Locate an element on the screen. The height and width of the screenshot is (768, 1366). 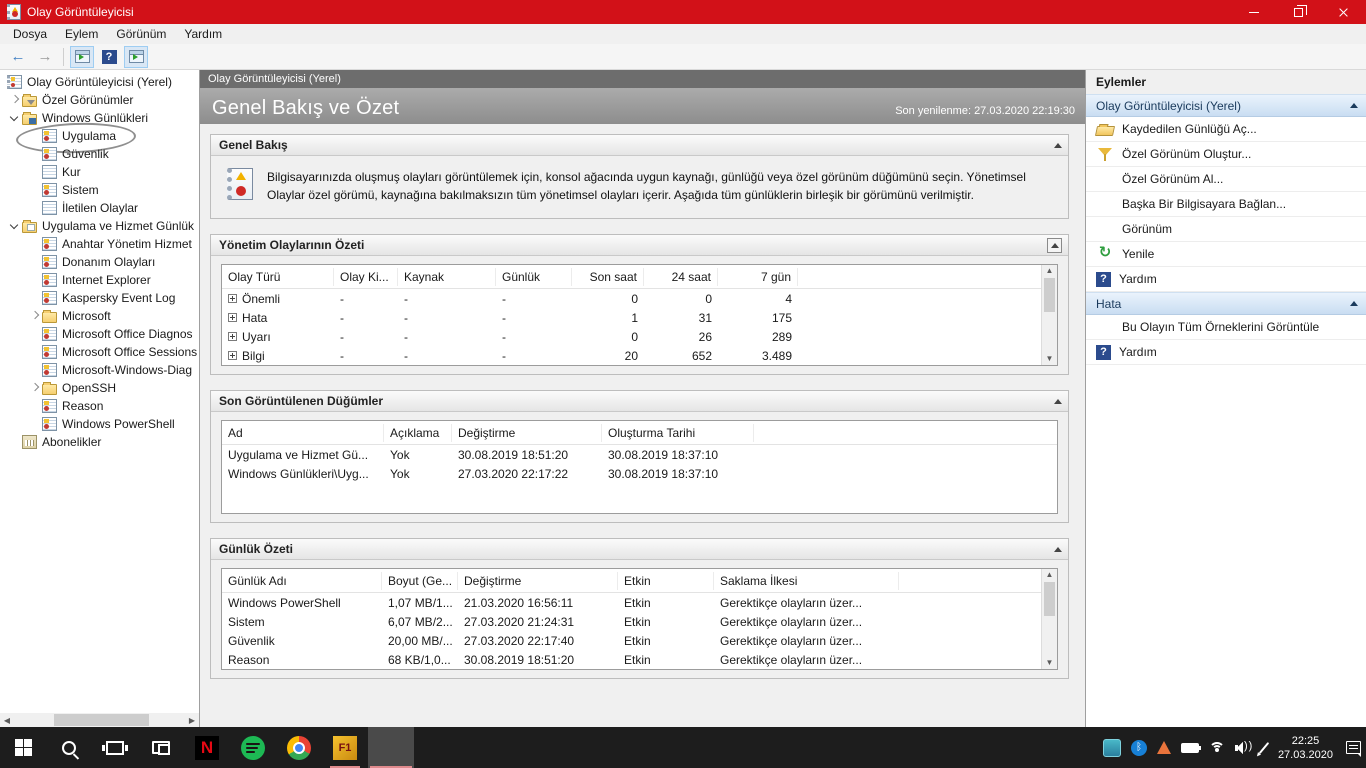
tree-item: Özel Görünümler is located at coordinates (99, 100).